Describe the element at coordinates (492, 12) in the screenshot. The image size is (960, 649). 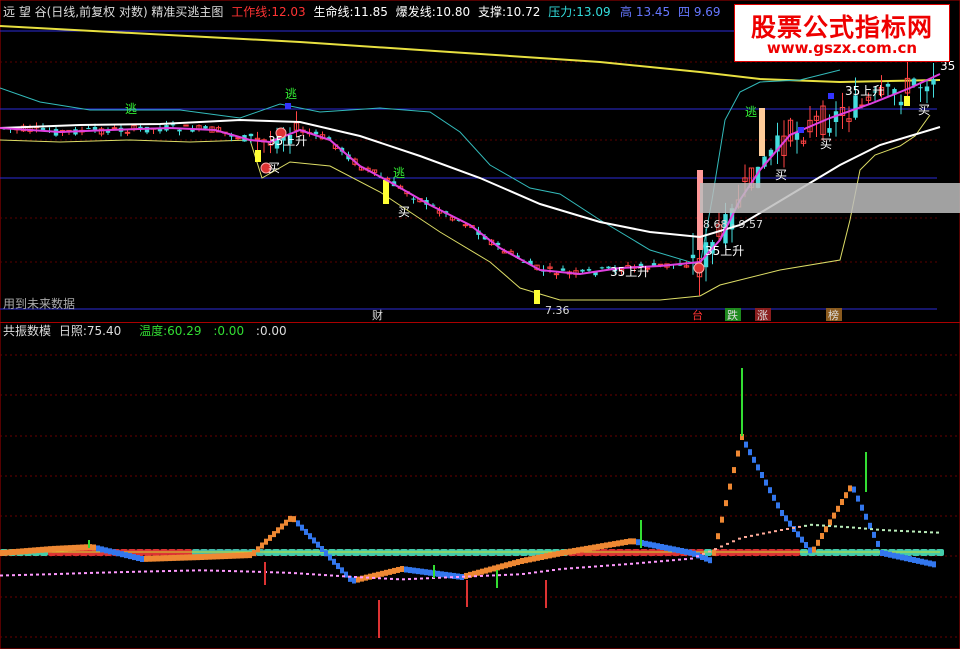
I see `indicator-support-label: 支撑:` at that location.